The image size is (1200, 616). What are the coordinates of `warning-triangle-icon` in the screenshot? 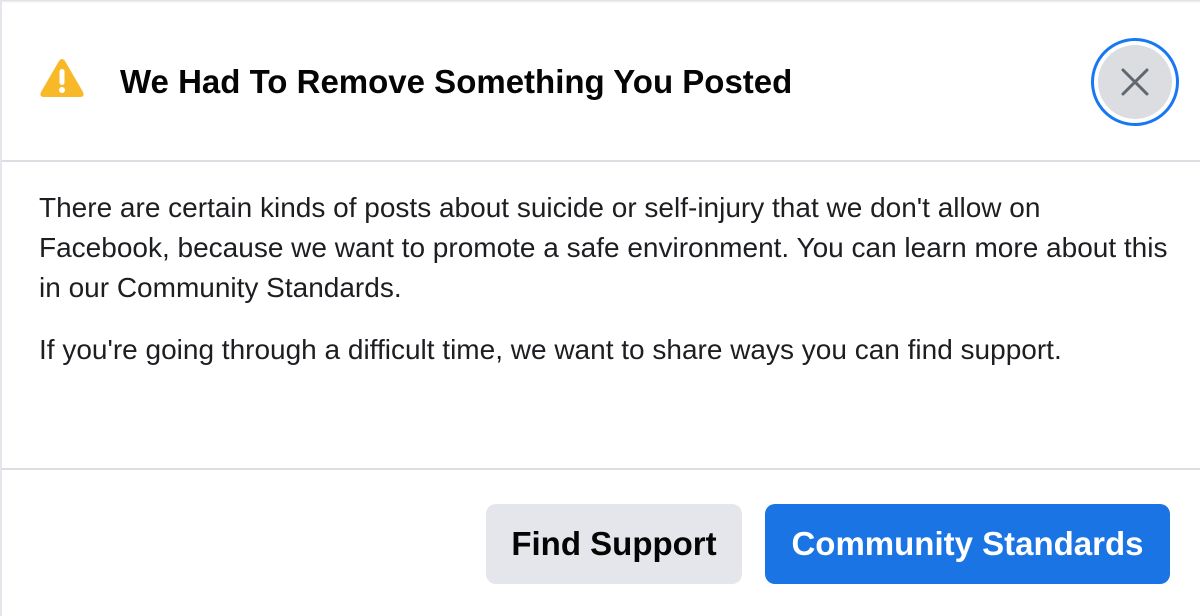 It's located at (62, 78).